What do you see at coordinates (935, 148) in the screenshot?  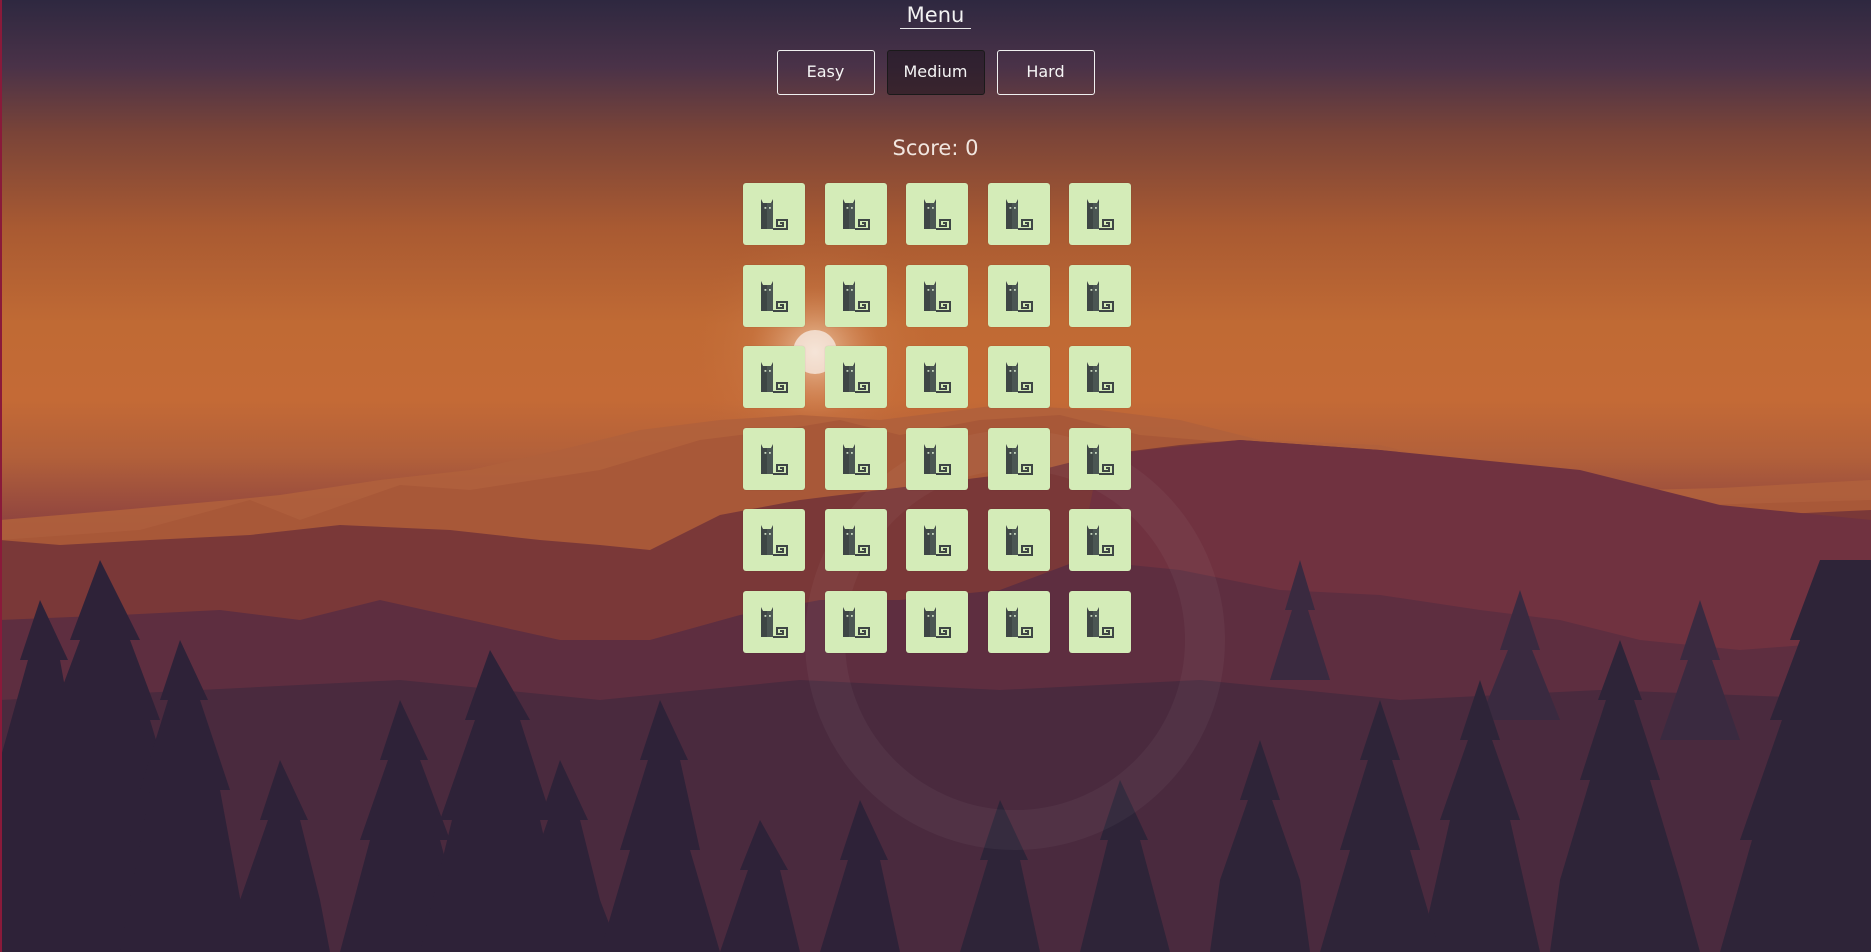 I see `score-display: Score: 0` at bounding box center [935, 148].